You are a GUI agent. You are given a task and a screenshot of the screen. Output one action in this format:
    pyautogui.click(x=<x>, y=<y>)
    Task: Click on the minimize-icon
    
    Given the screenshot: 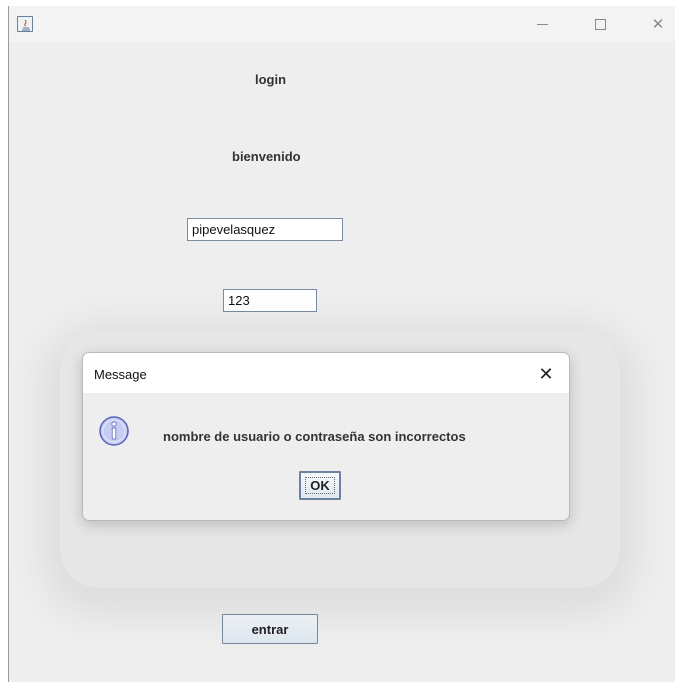 What is the action you would take?
    pyautogui.click(x=542, y=24)
    